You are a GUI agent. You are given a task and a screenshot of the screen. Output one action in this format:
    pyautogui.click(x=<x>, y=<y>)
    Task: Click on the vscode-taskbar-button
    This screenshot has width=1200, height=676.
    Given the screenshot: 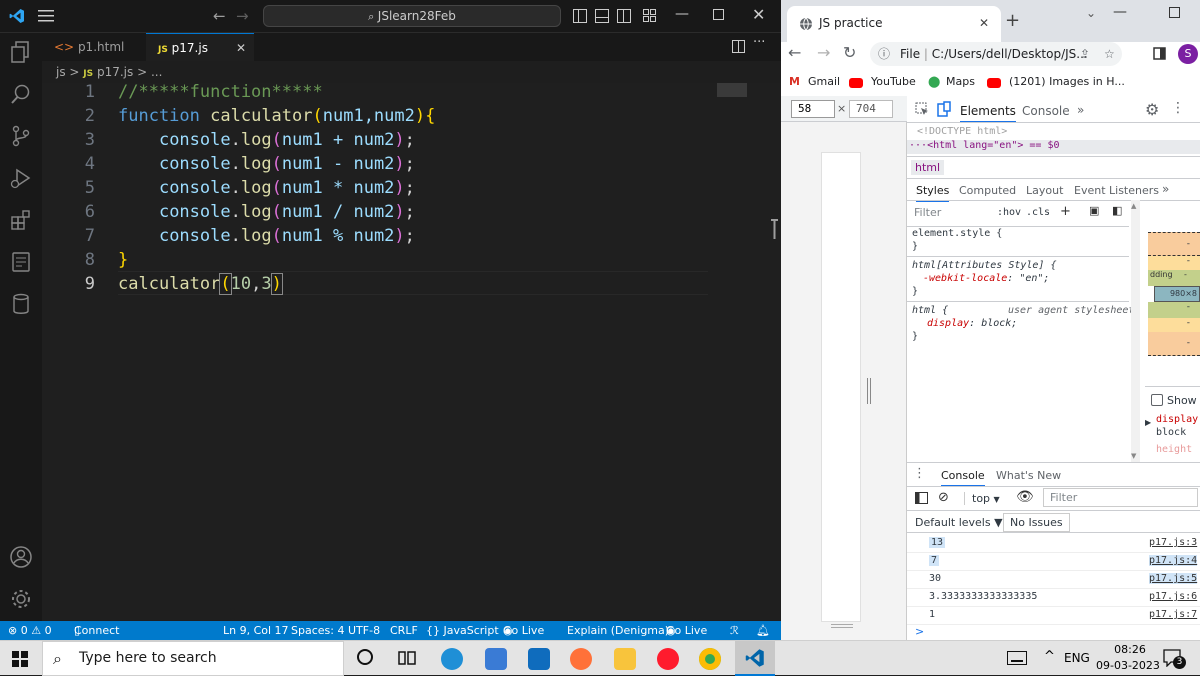 What is the action you would take?
    pyautogui.click(x=755, y=658)
    